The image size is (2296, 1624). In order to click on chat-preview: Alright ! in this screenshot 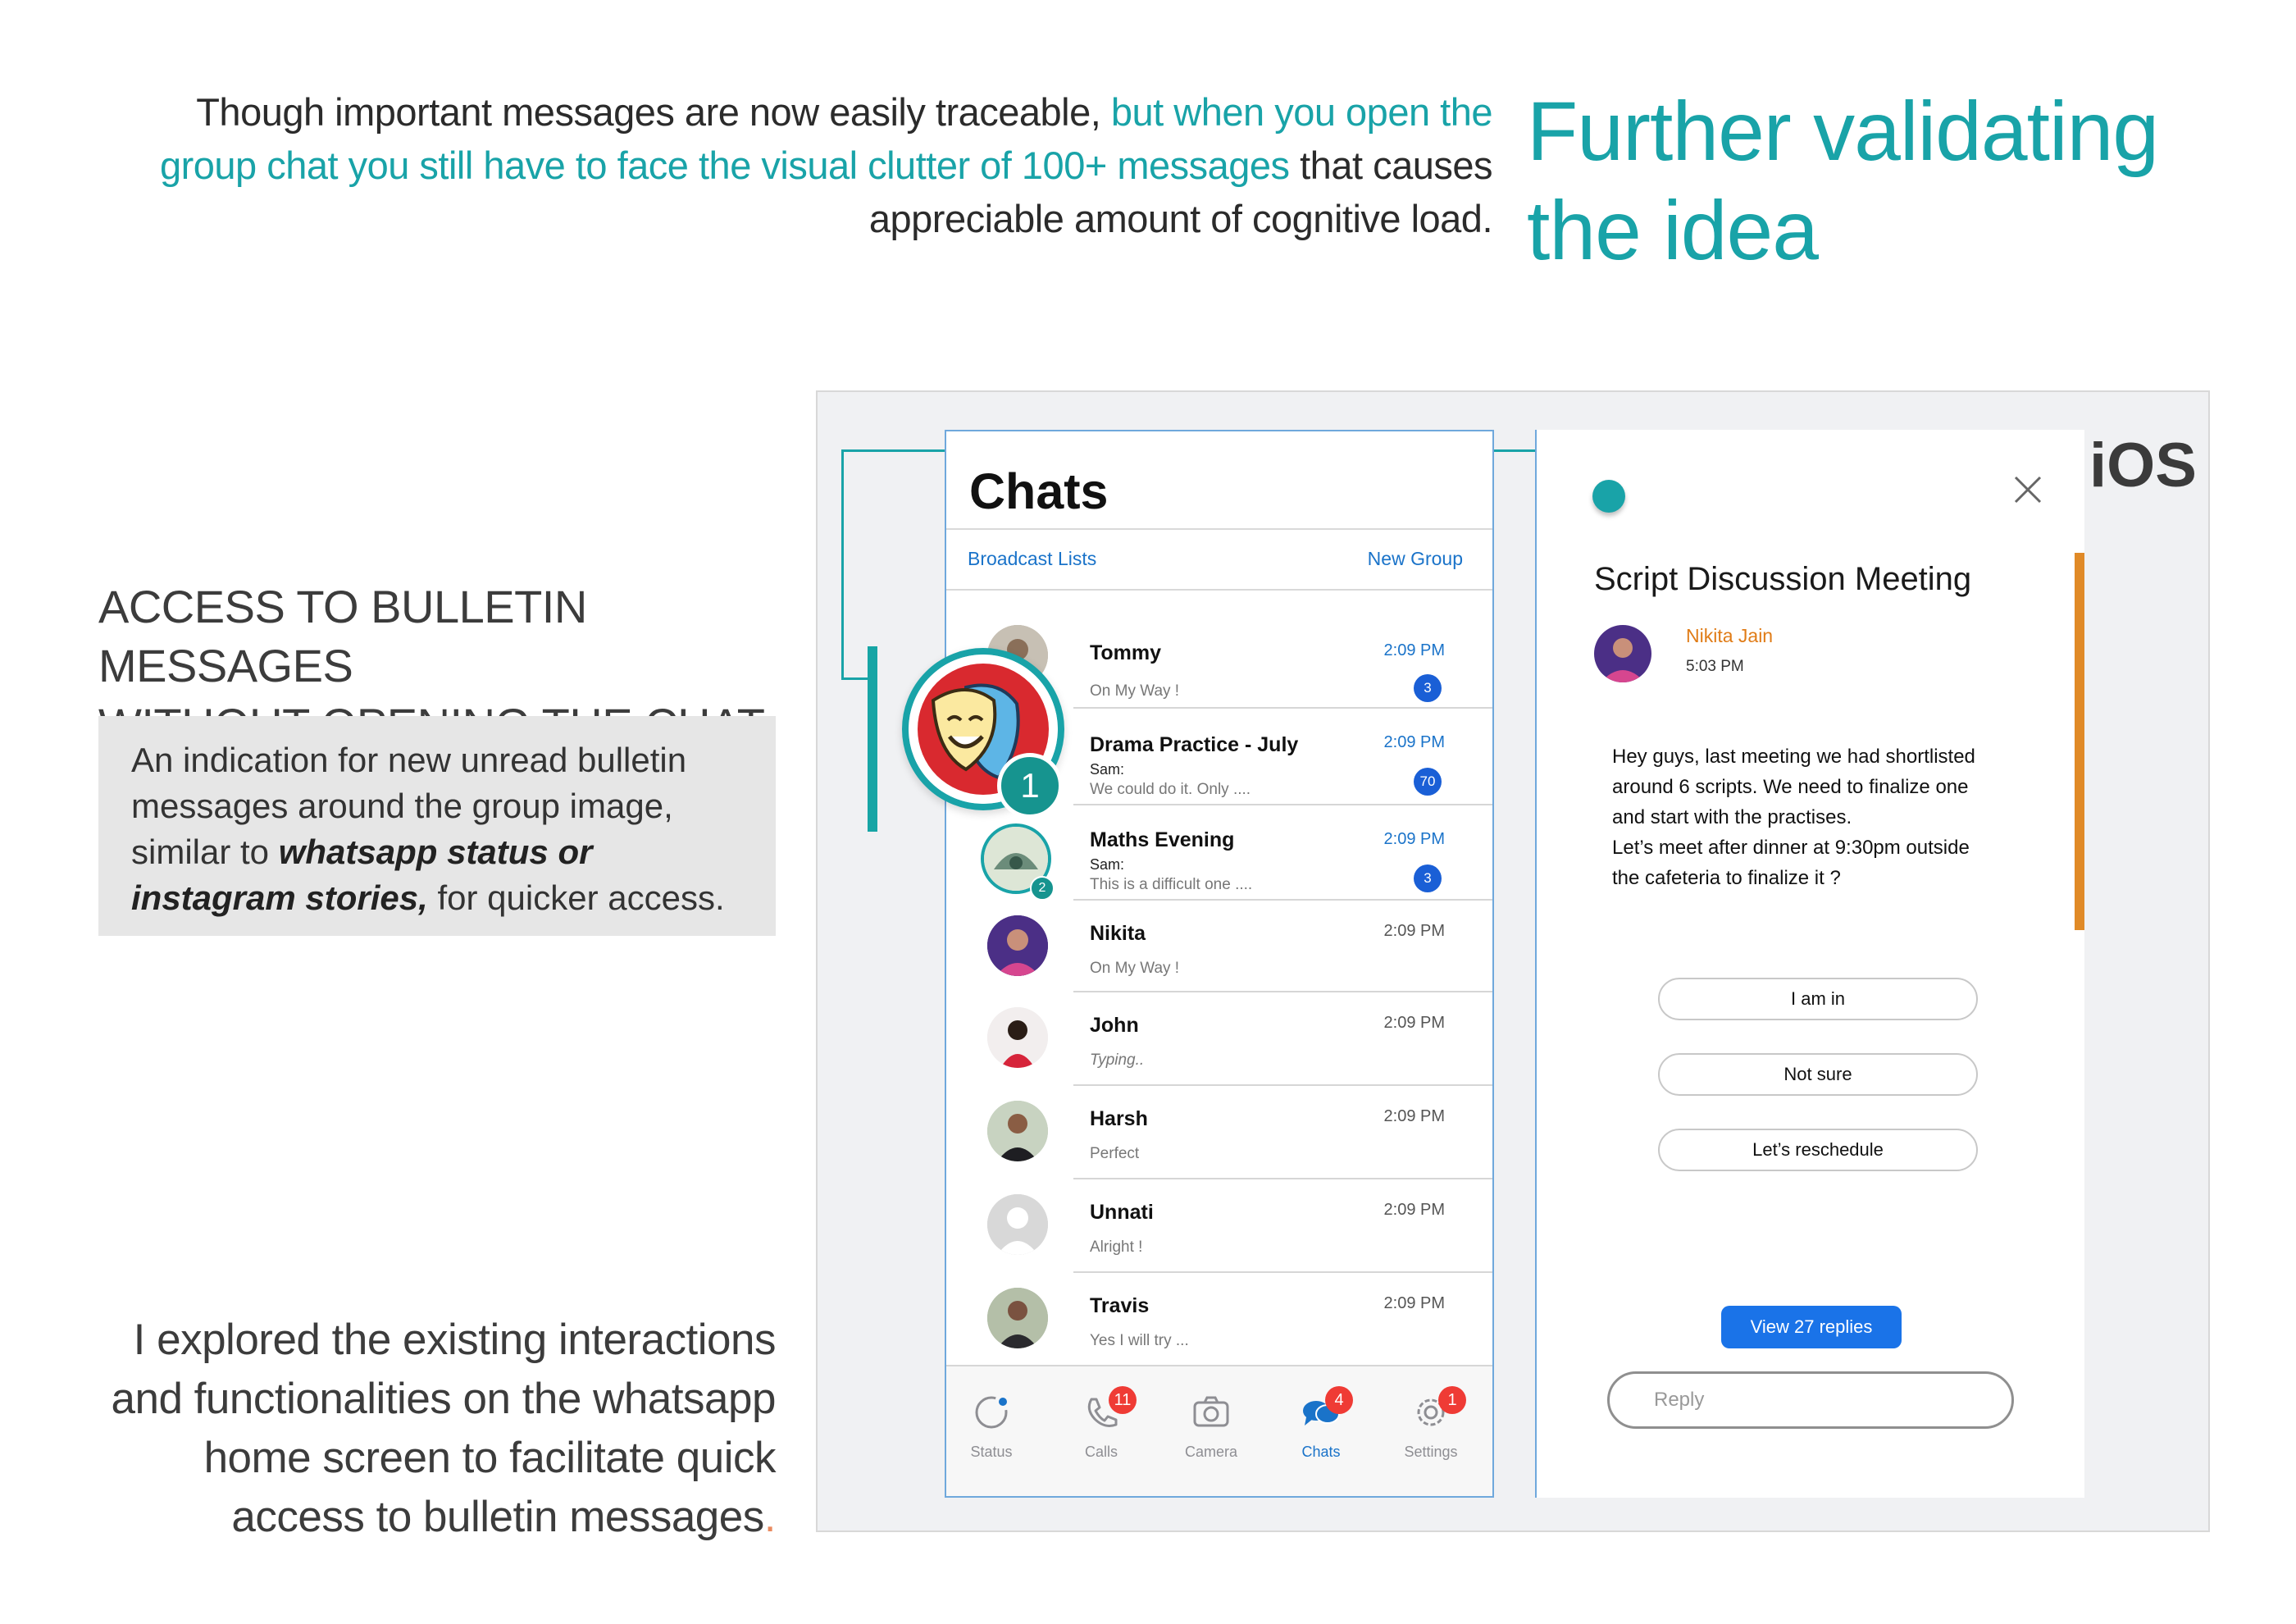, I will do `click(1116, 1247)`.